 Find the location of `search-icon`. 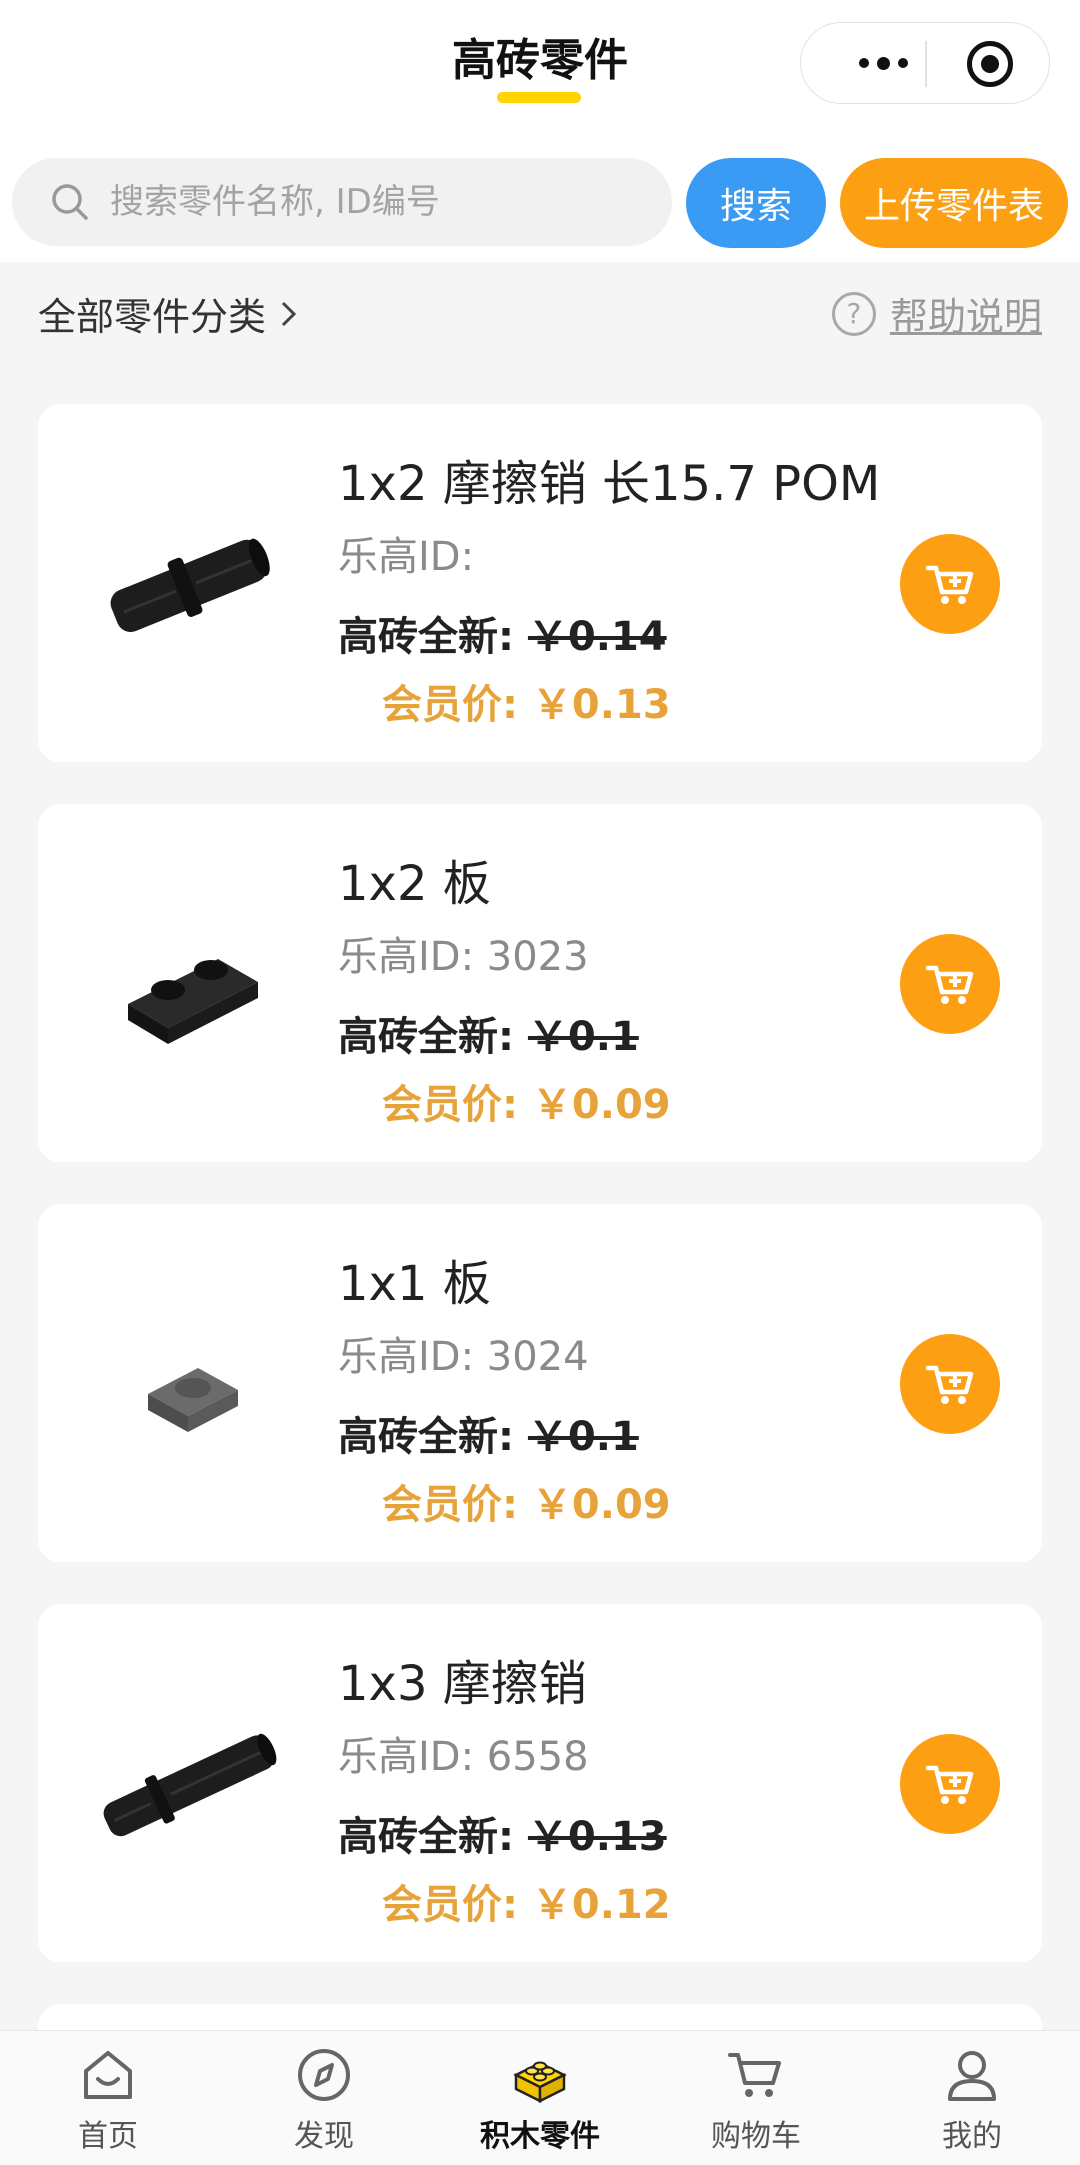

search-icon is located at coordinates (70, 202).